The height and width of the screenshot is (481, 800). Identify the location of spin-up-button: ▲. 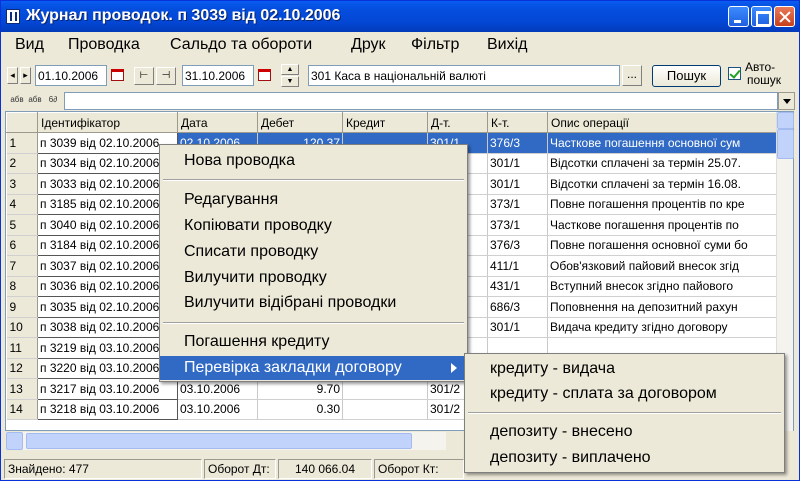
(290, 69).